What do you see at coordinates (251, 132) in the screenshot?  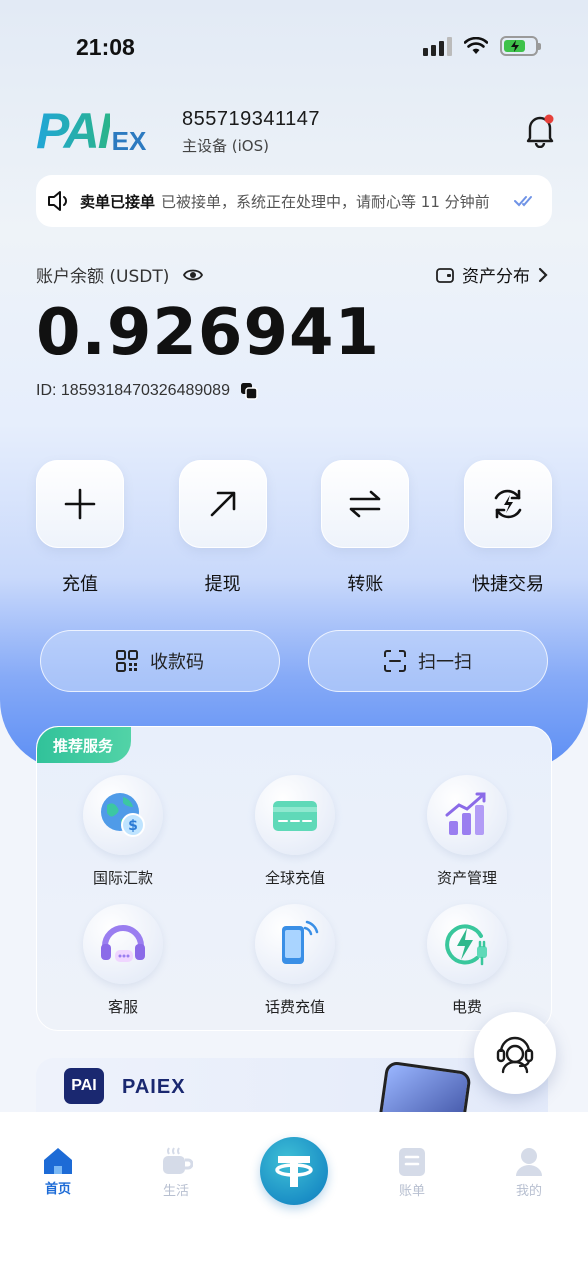 I see `account-info: 855719341147 主设备 (iOS)` at bounding box center [251, 132].